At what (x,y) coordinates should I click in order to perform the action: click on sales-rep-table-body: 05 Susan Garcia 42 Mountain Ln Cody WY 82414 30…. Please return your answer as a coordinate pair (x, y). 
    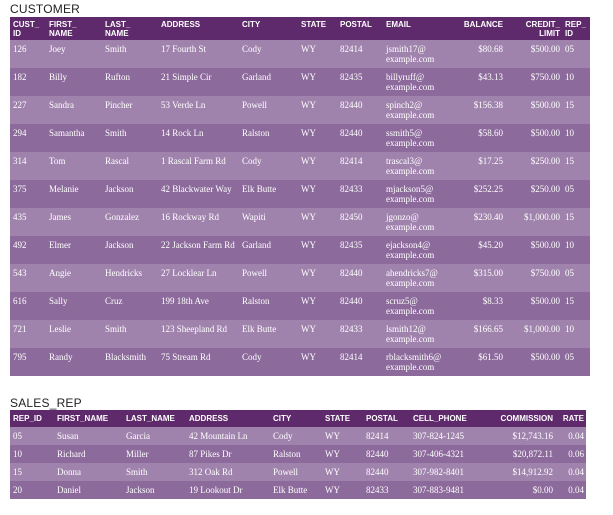
    Looking at the image, I should click on (298, 463).